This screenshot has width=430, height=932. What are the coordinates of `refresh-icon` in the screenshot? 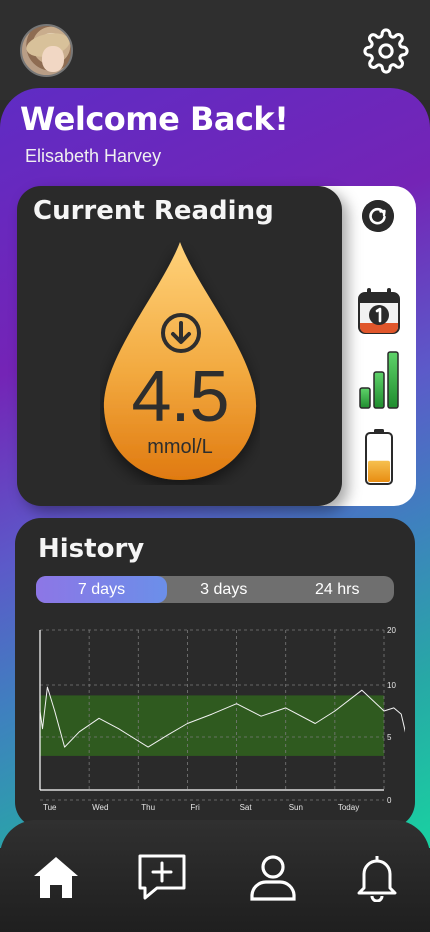 It's located at (378, 216).